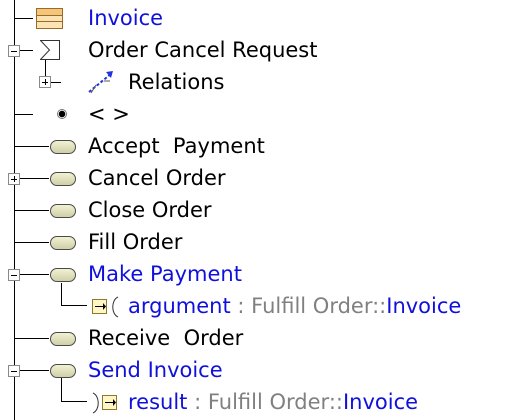 This screenshot has width=518, height=420. What do you see at coordinates (155, 370) in the screenshot?
I see `tree-item-label: Send Invoice` at bounding box center [155, 370].